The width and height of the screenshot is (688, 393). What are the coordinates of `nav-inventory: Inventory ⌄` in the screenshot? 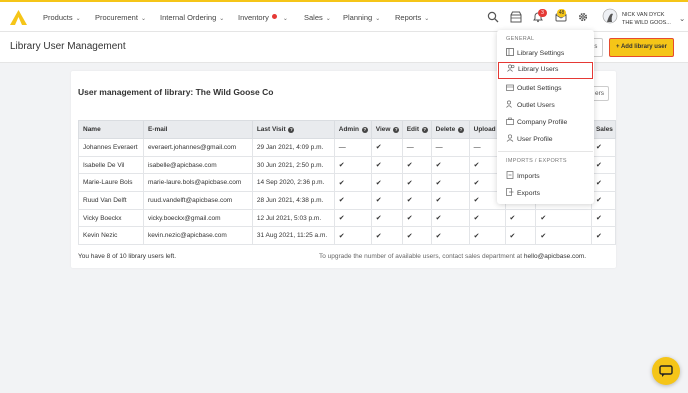 It's located at (263, 17).